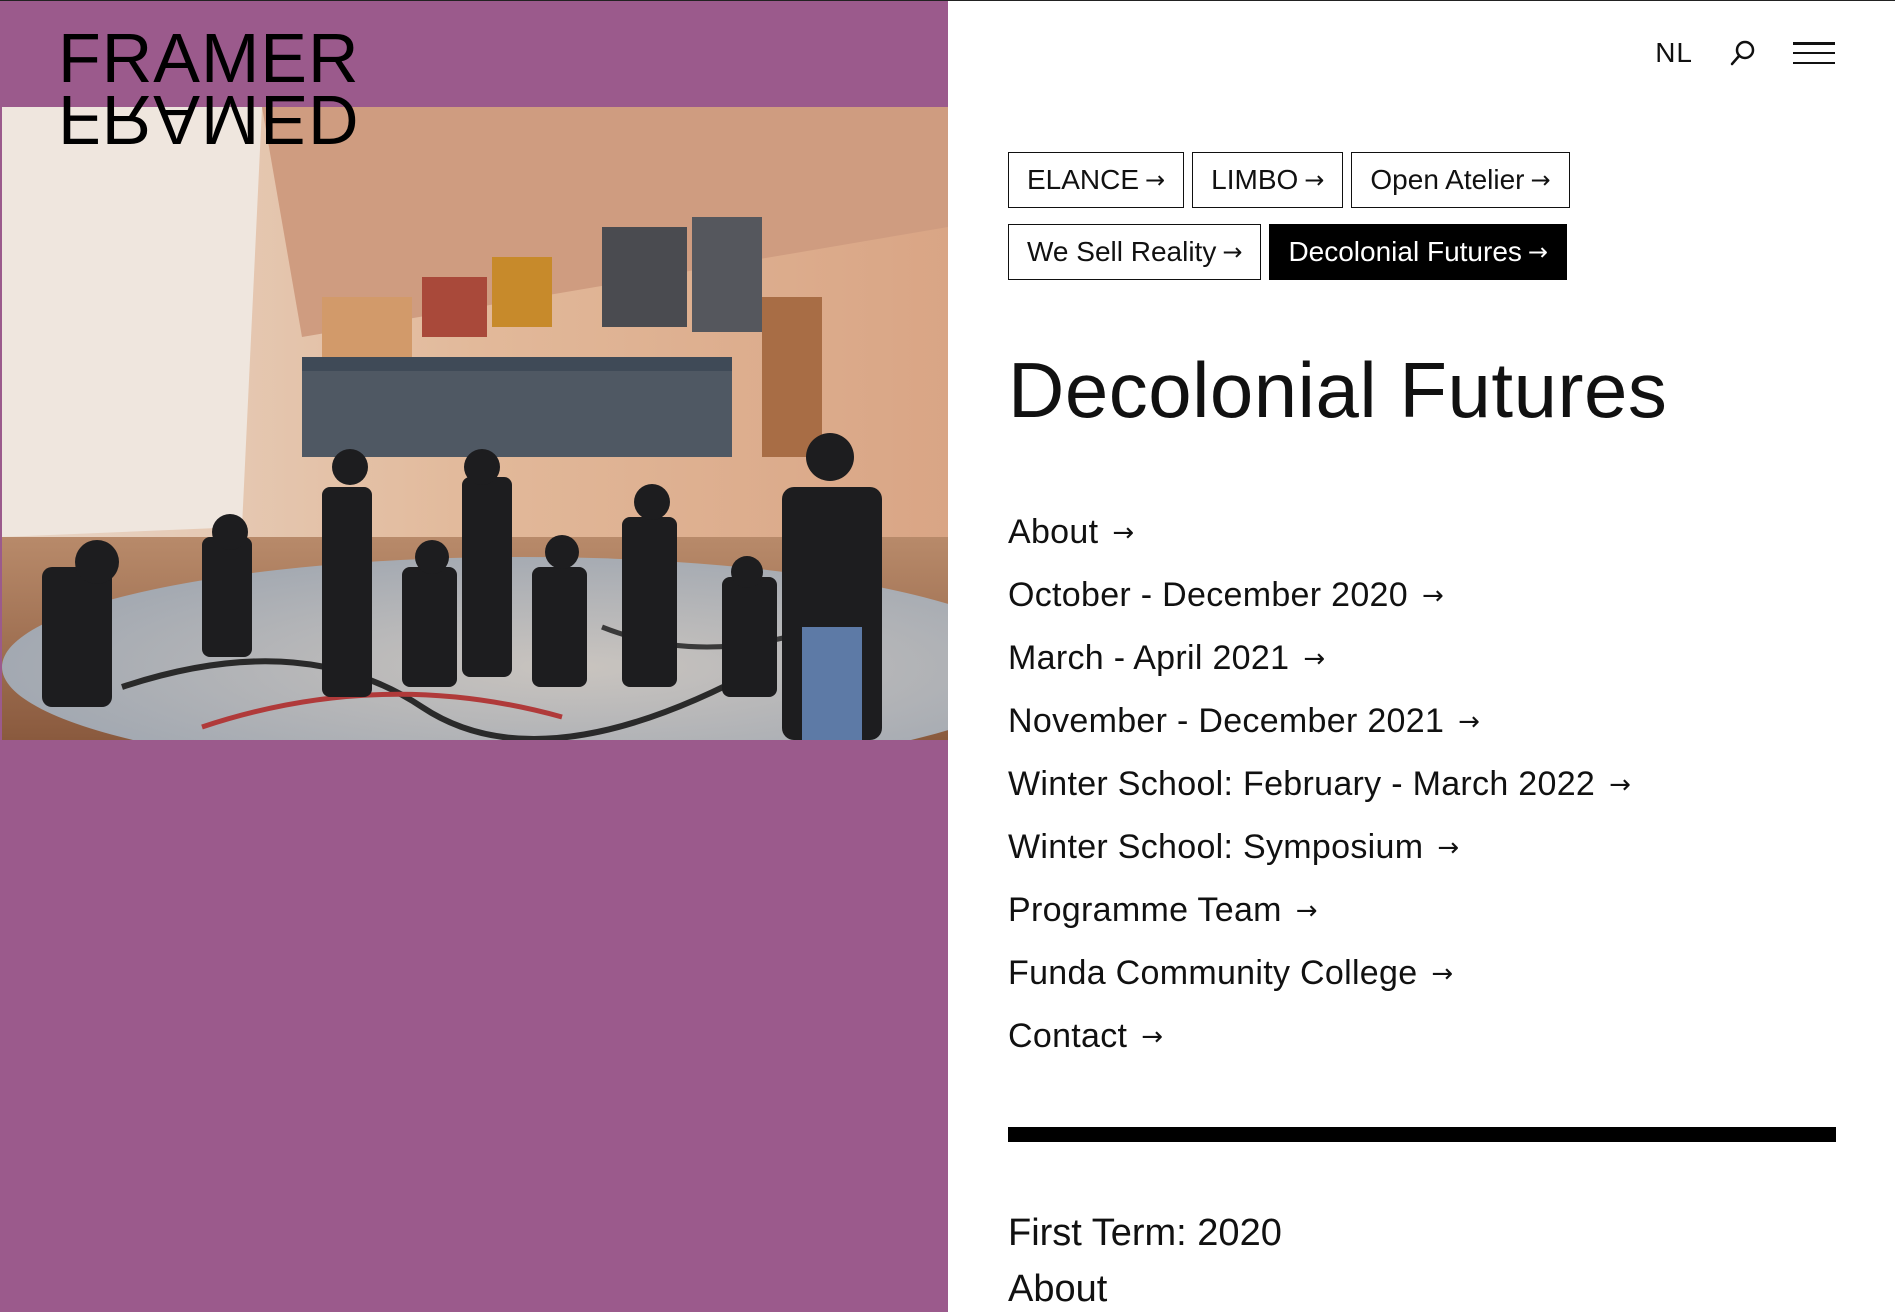 Image resolution: width=1895 pixels, height=1312 pixels. What do you see at coordinates (209, 120) in the screenshot?
I see `logo-text-bottom-mirrored: FRAMED` at bounding box center [209, 120].